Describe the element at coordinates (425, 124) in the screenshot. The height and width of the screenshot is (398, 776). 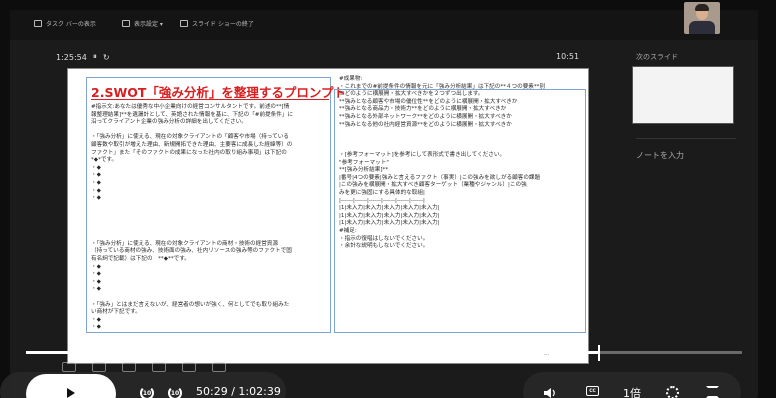
I see `slide-text-line: **強みとなる他の社内経営資源**をどのように横展開・拡大すべきか` at that location.